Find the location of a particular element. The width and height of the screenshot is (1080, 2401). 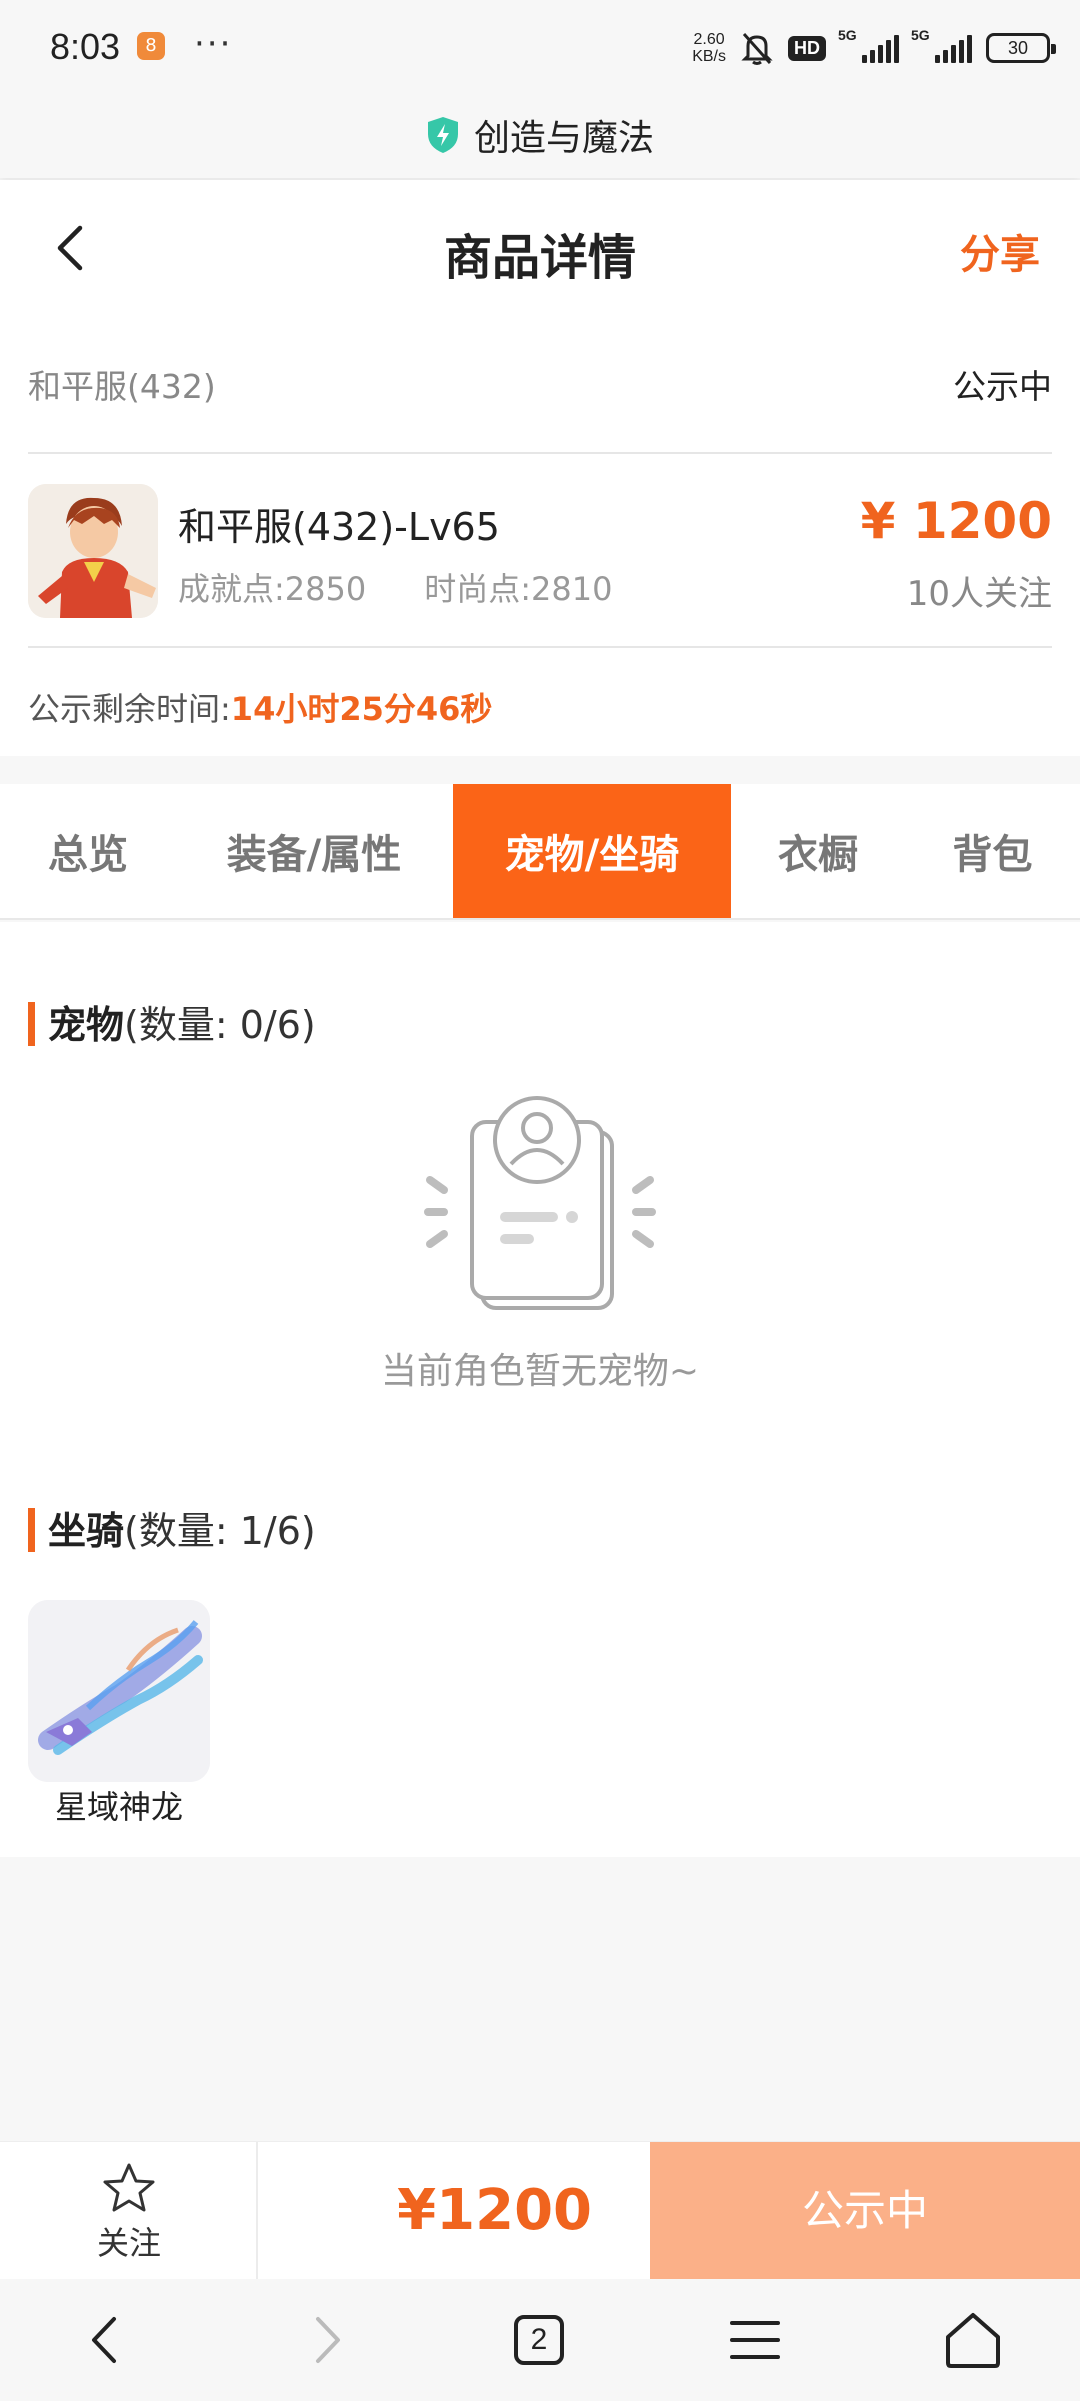

pets-empty-text: 当前角色暂无宠物~ is located at coordinates (540, 1371).